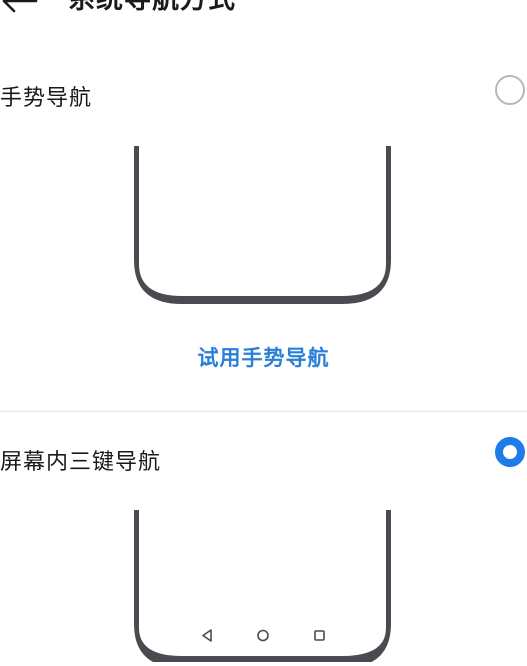 This screenshot has height=666, width=527. I want to click on back-triangle-icon, so click(207, 635).